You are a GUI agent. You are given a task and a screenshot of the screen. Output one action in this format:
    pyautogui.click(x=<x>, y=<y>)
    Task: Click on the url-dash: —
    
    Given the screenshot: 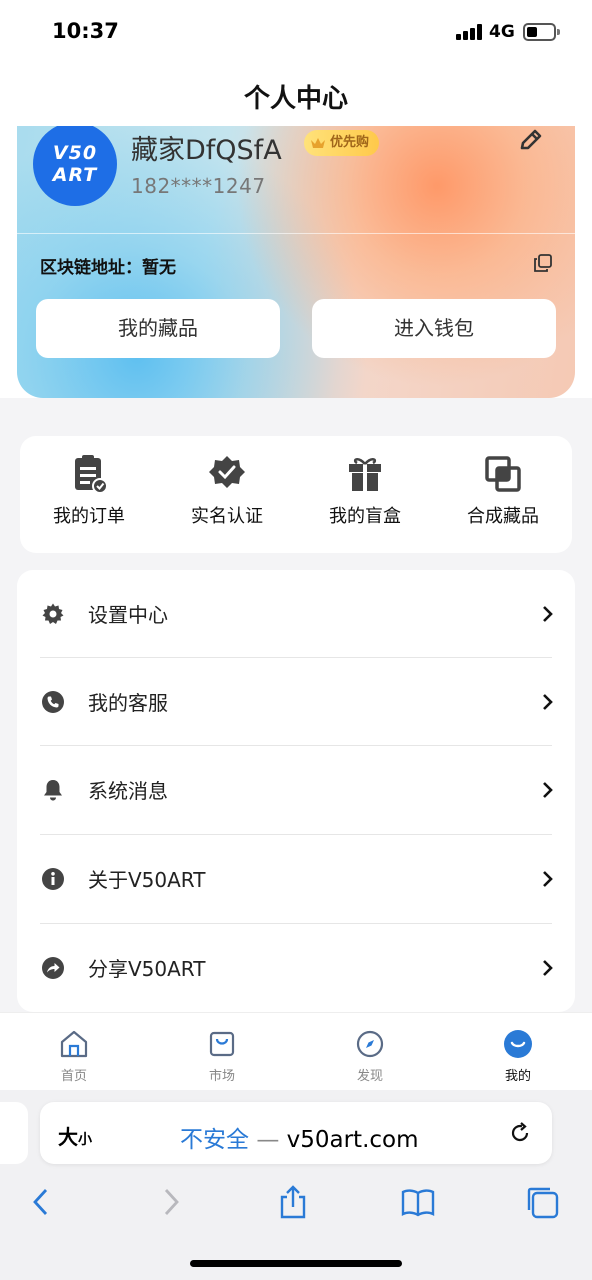 What is the action you would take?
    pyautogui.click(x=268, y=1140)
    